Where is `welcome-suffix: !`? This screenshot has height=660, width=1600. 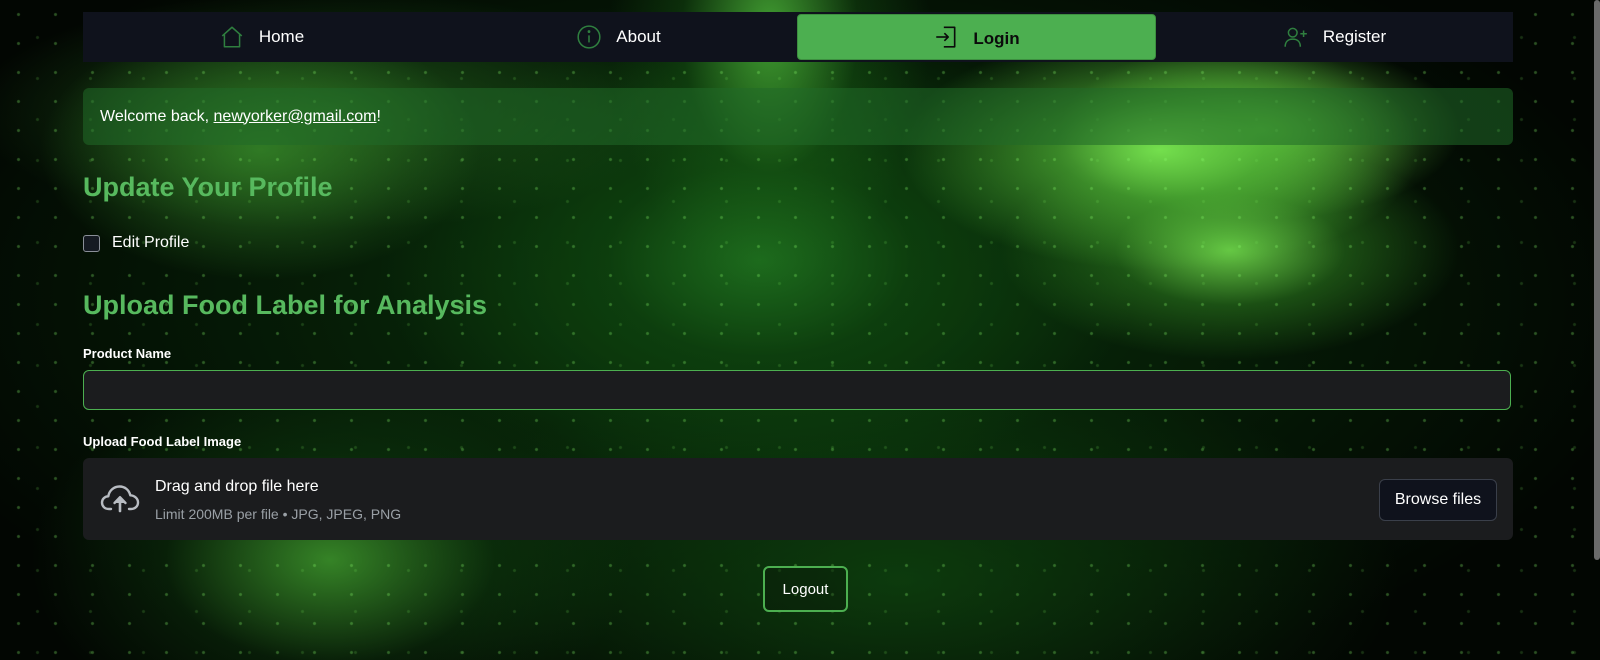 welcome-suffix: ! is located at coordinates (378, 116).